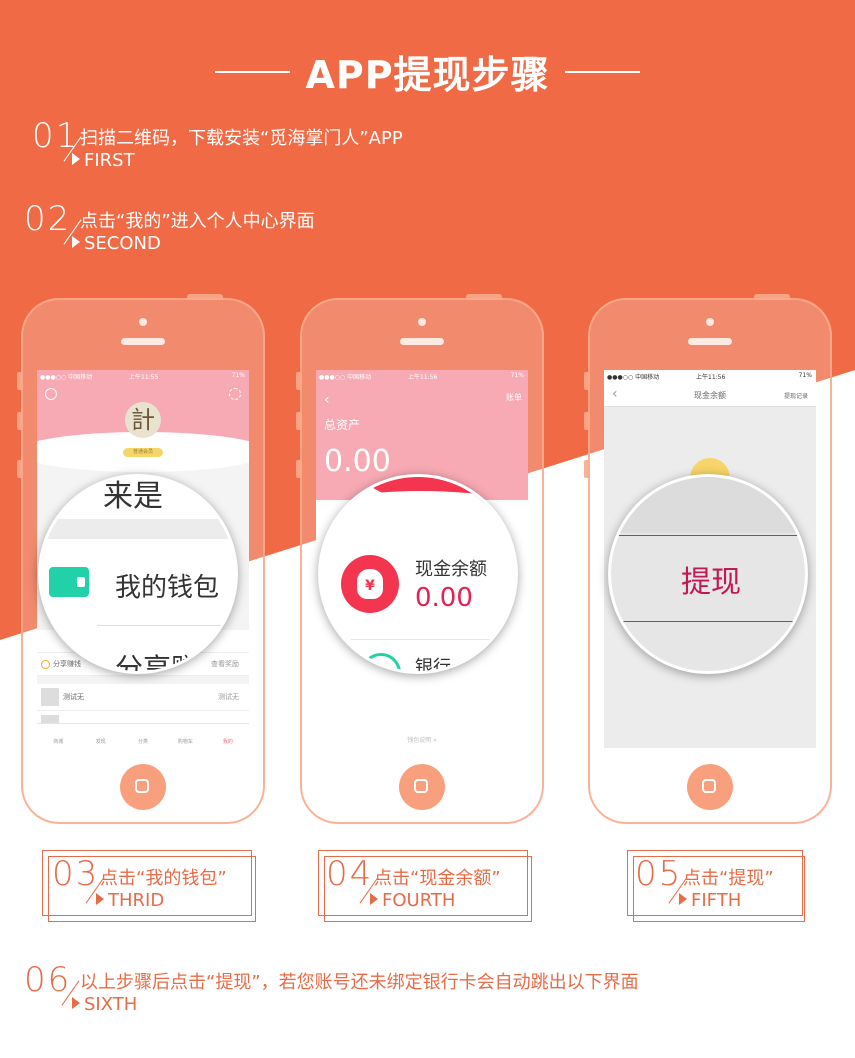 The image size is (855, 1058). What do you see at coordinates (444, 598) in the screenshot?
I see `cash-balance-value: 0.00` at bounding box center [444, 598].